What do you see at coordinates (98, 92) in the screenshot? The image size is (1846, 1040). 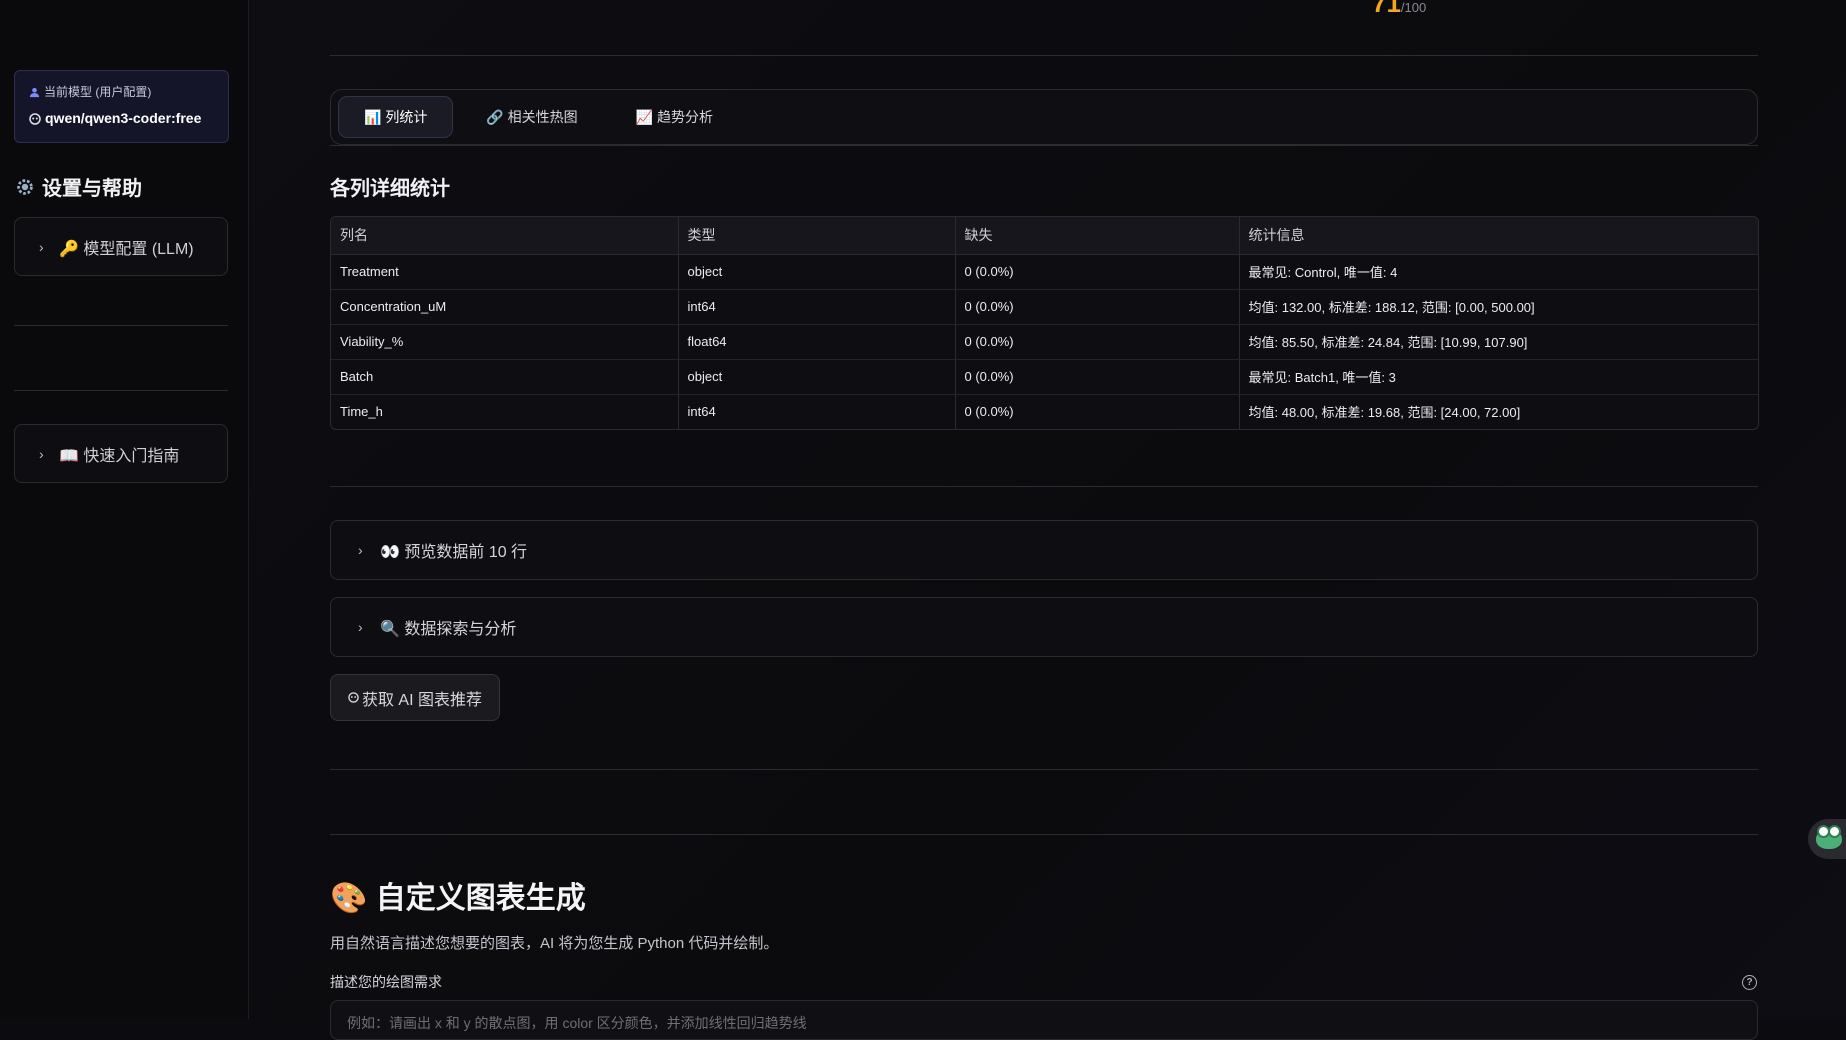 I see `model-caption: 当前模型 (用户配置)` at bounding box center [98, 92].